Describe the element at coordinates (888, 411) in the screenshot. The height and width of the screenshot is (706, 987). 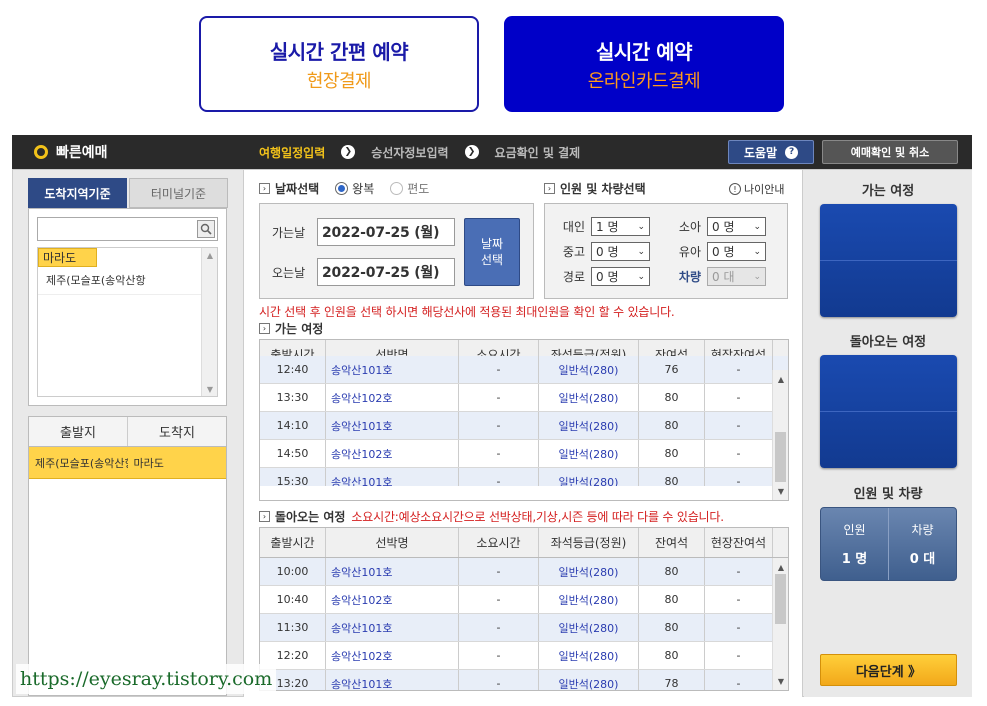
I see `inbound-summary-card` at that location.